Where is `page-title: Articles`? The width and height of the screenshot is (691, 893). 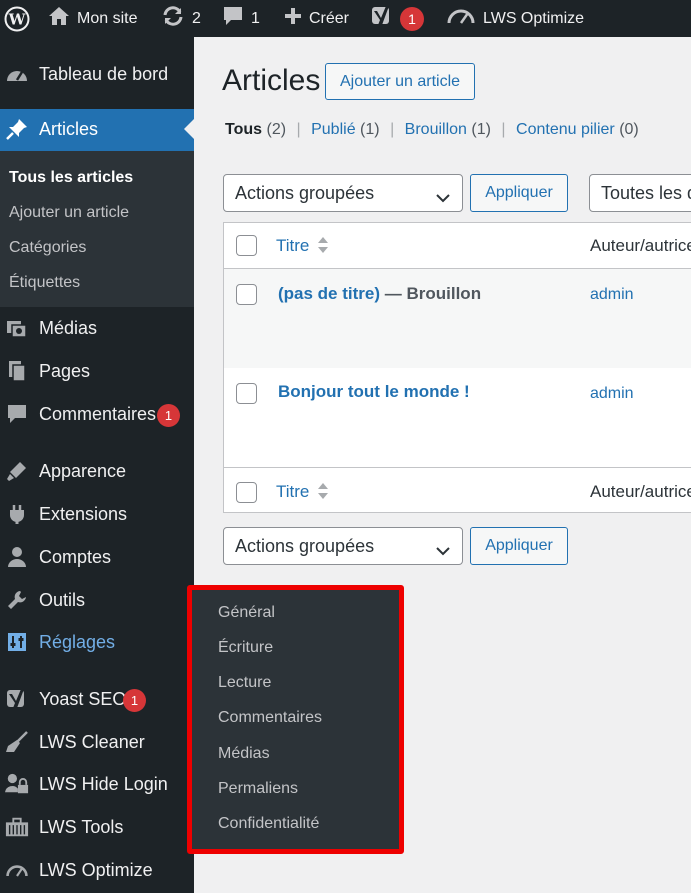 page-title: Articles is located at coordinates (271, 80).